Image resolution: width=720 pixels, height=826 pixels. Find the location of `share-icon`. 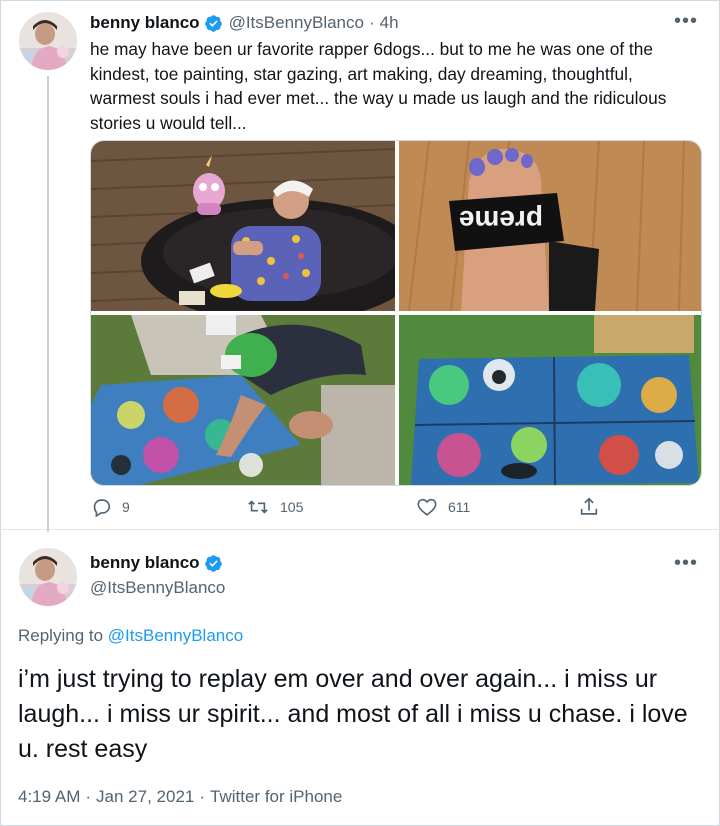

share-icon is located at coordinates (589, 506).